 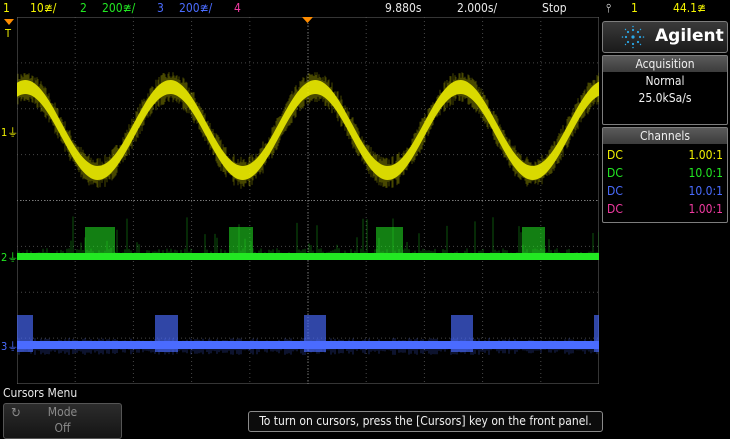 What do you see at coordinates (8, 33) in the screenshot?
I see `trigger-T-label: T` at bounding box center [8, 33].